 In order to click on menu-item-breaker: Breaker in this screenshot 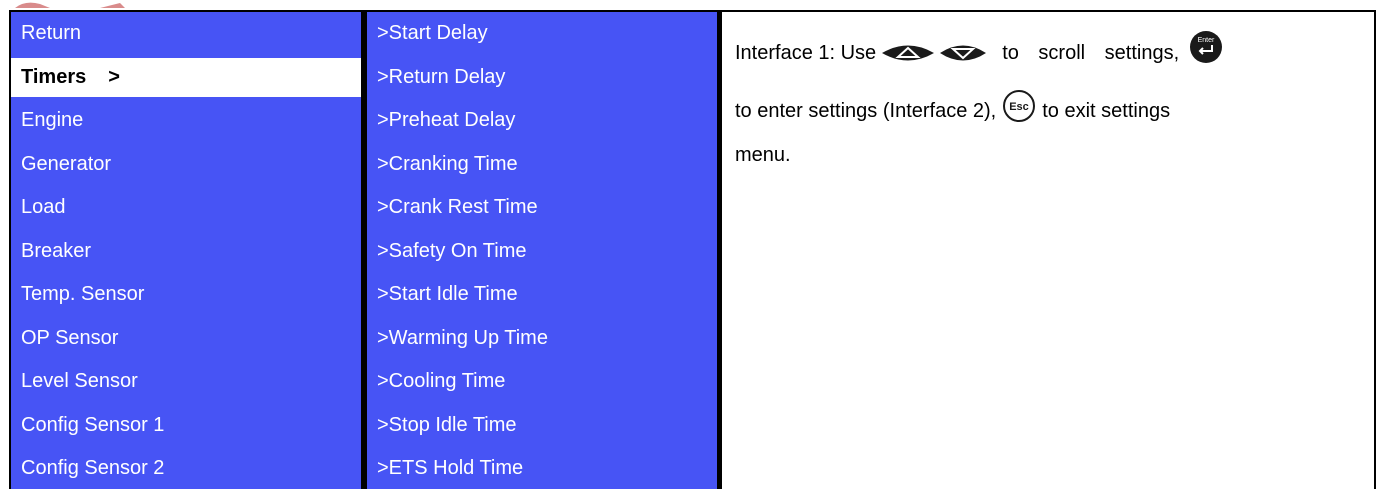, I will do `click(186, 252)`.